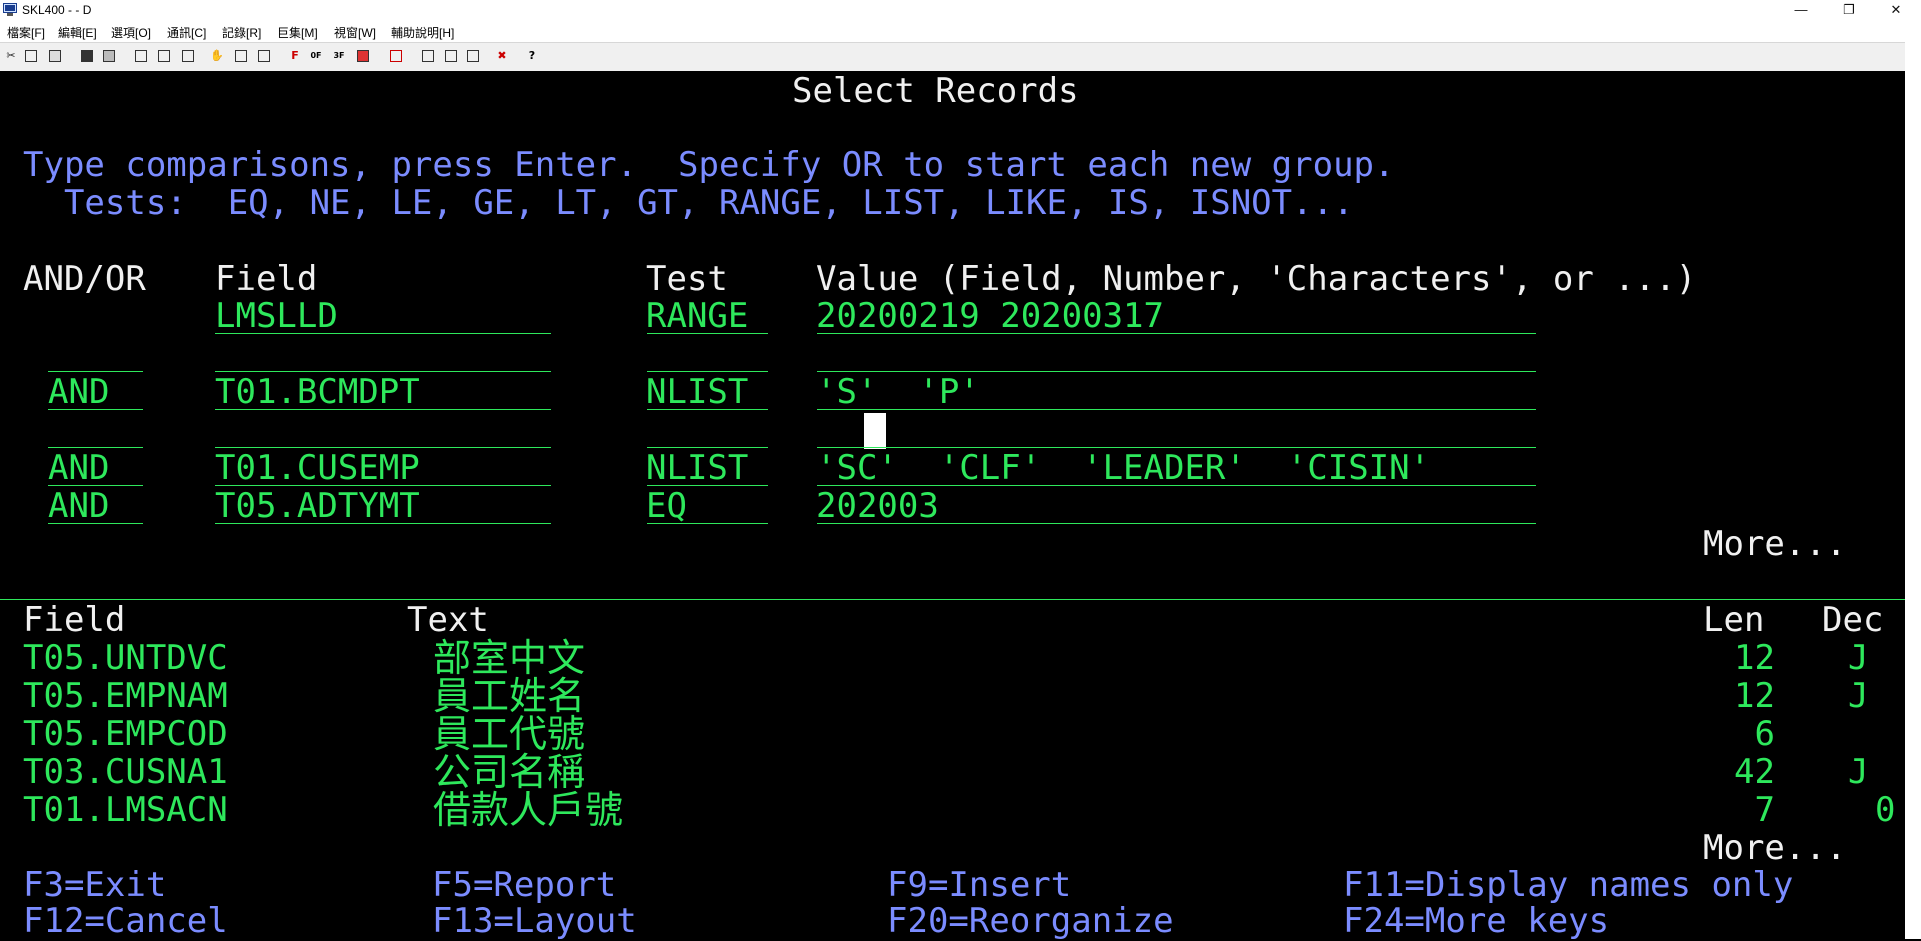  Describe the element at coordinates (534, 921) in the screenshot. I see `fkey-layout: F13=Layout` at that location.